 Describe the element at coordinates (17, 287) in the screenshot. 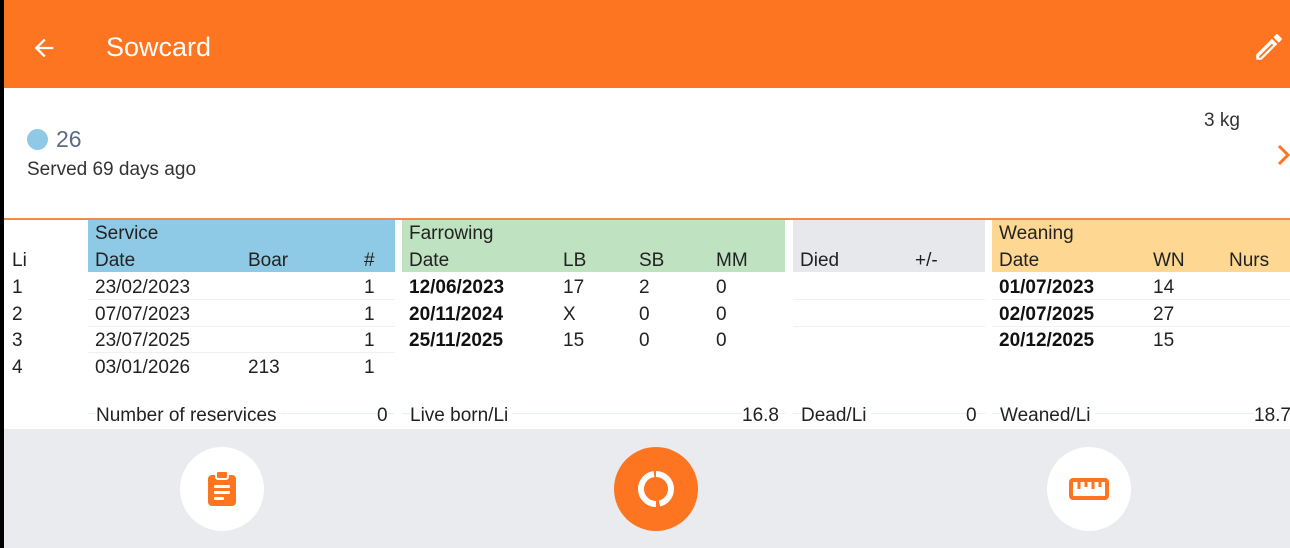

I see `li-cell: 1` at that location.